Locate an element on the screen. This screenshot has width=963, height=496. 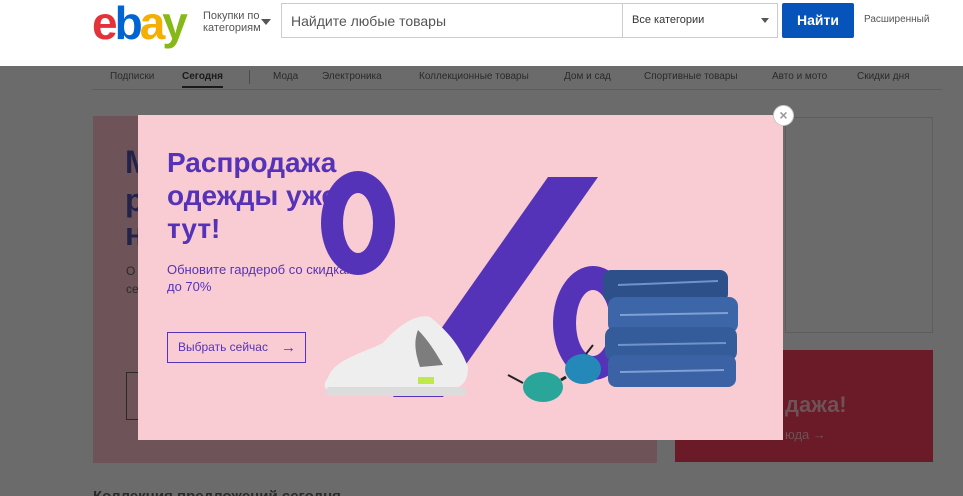
nav-item-sports: Спортивные товары is located at coordinates (691, 76).